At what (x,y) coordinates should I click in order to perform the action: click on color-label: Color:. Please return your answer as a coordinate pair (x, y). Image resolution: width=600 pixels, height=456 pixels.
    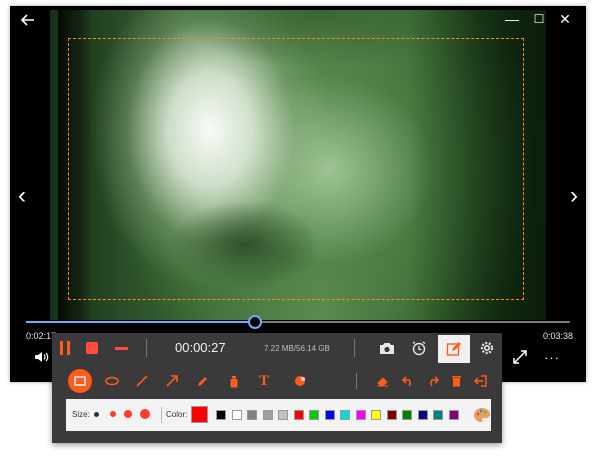
    Looking at the image, I should click on (177, 414).